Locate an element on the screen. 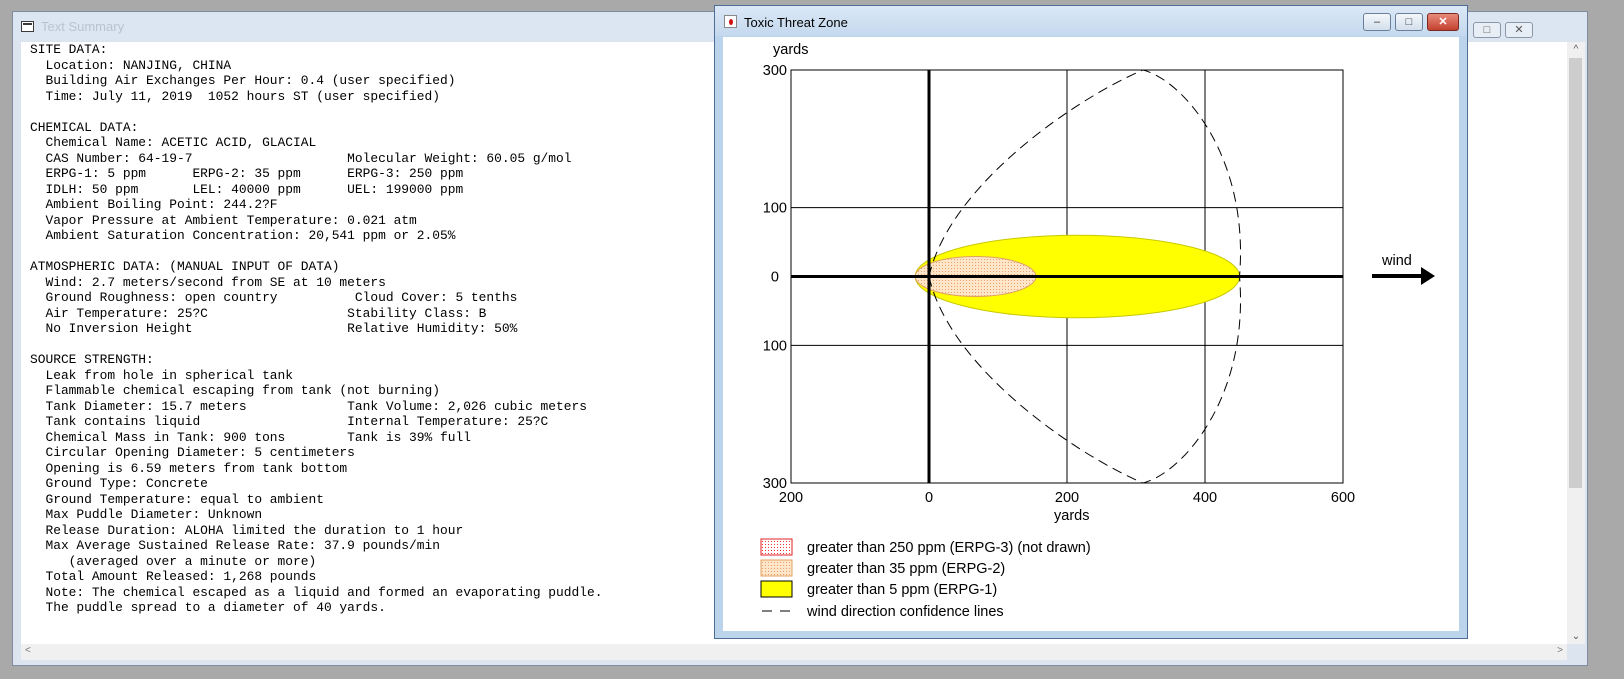  scroll-down-icon: ⌄ is located at coordinates (1576, 636).